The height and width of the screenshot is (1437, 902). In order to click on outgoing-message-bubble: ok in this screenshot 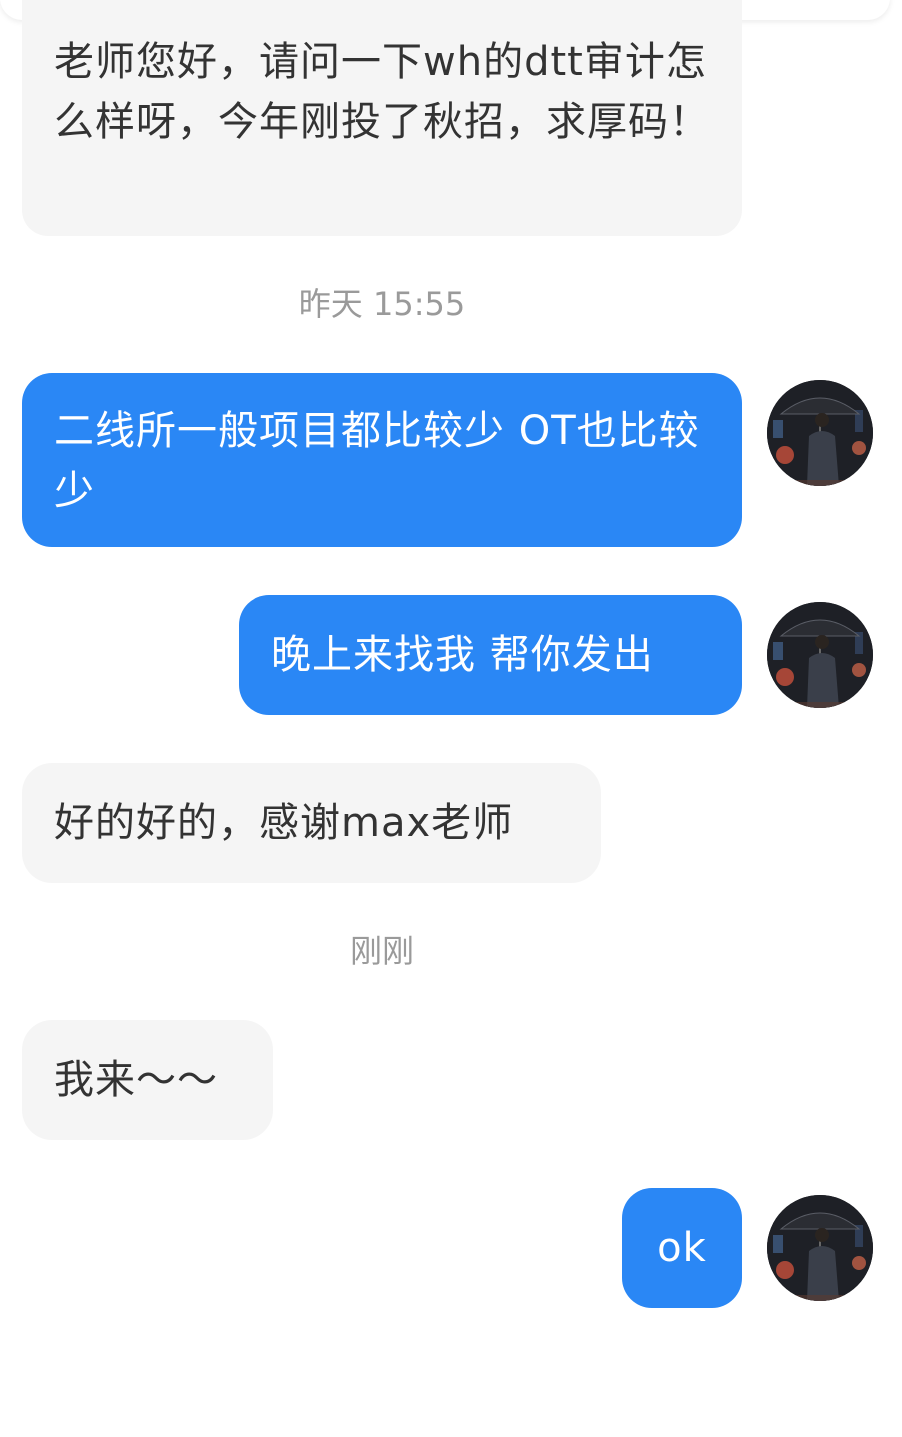, I will do `click(682, 1248)`.